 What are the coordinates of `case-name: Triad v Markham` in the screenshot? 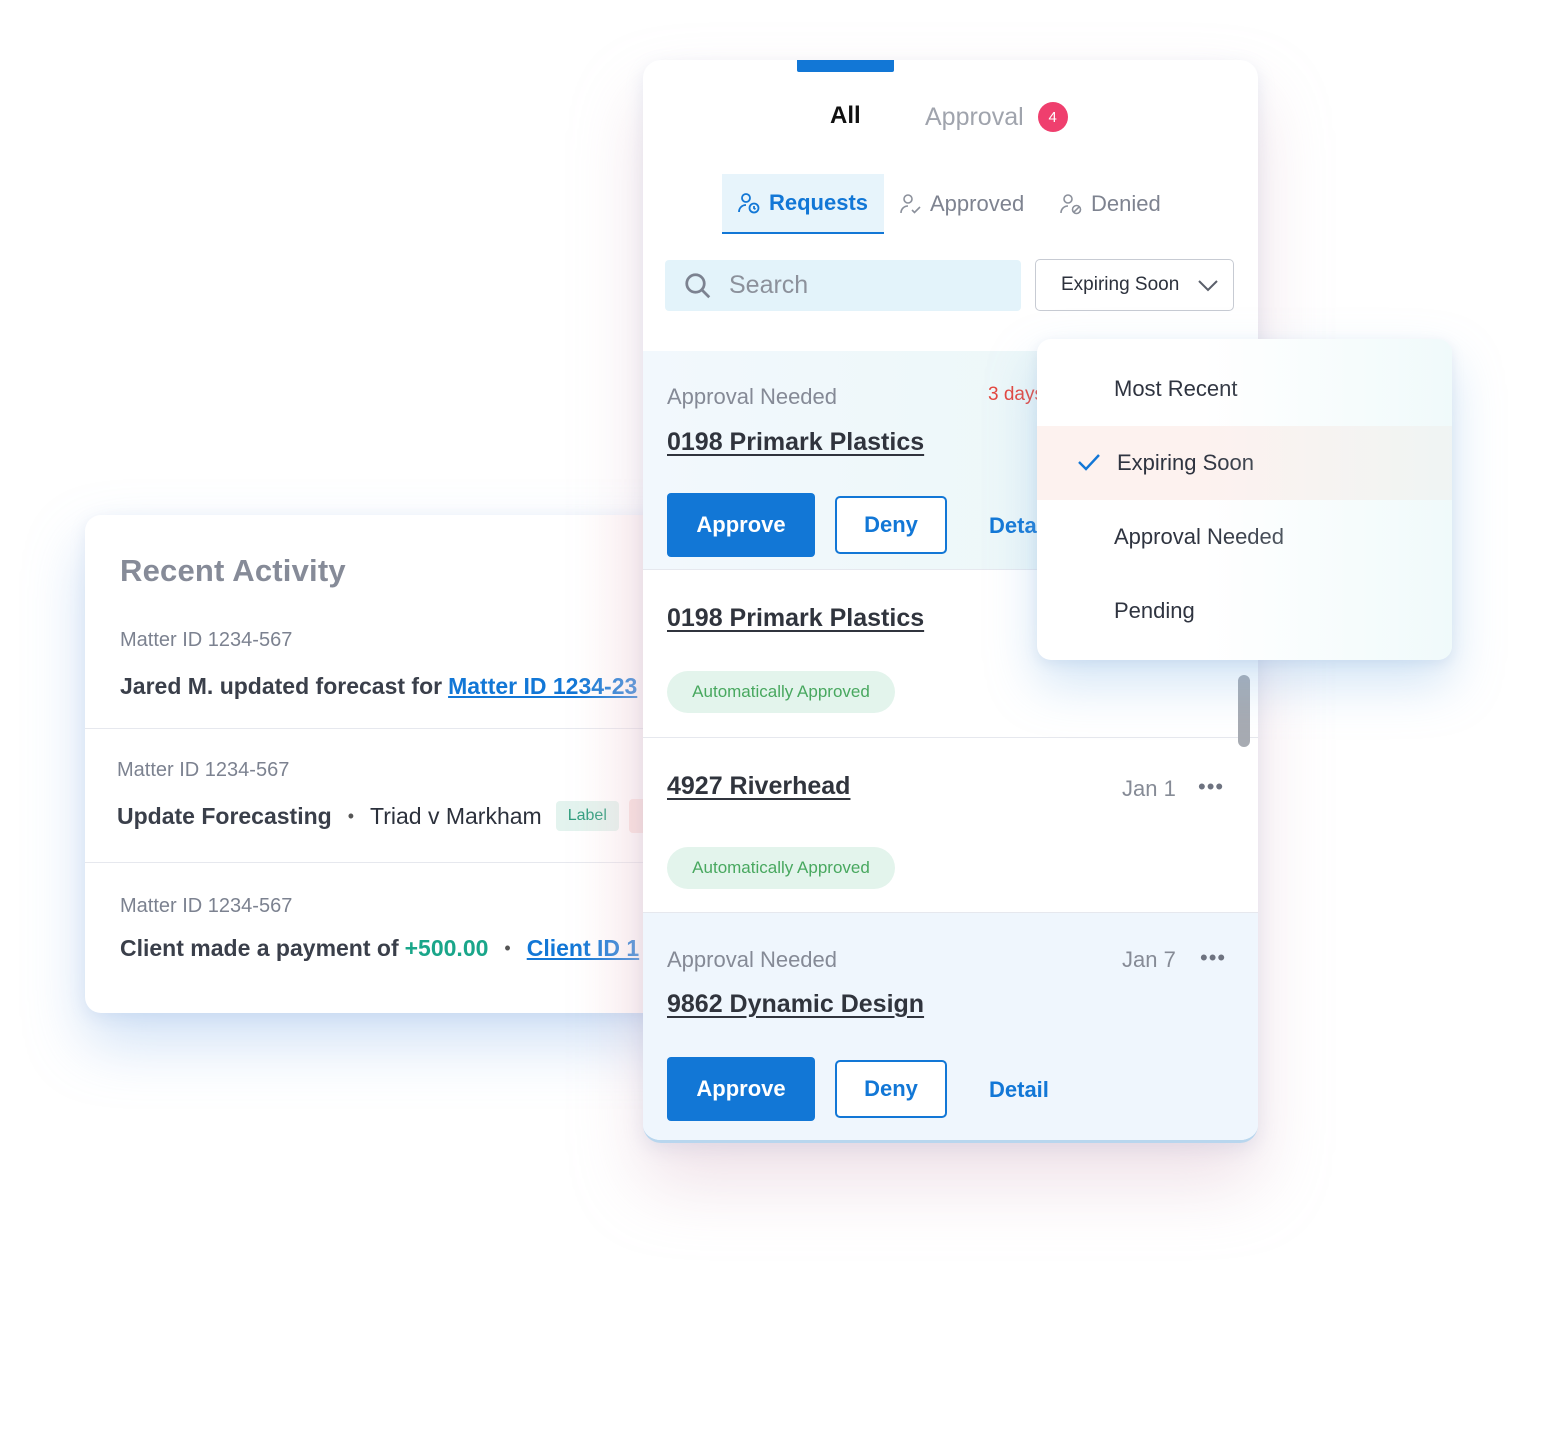 It's located at (456, 815).